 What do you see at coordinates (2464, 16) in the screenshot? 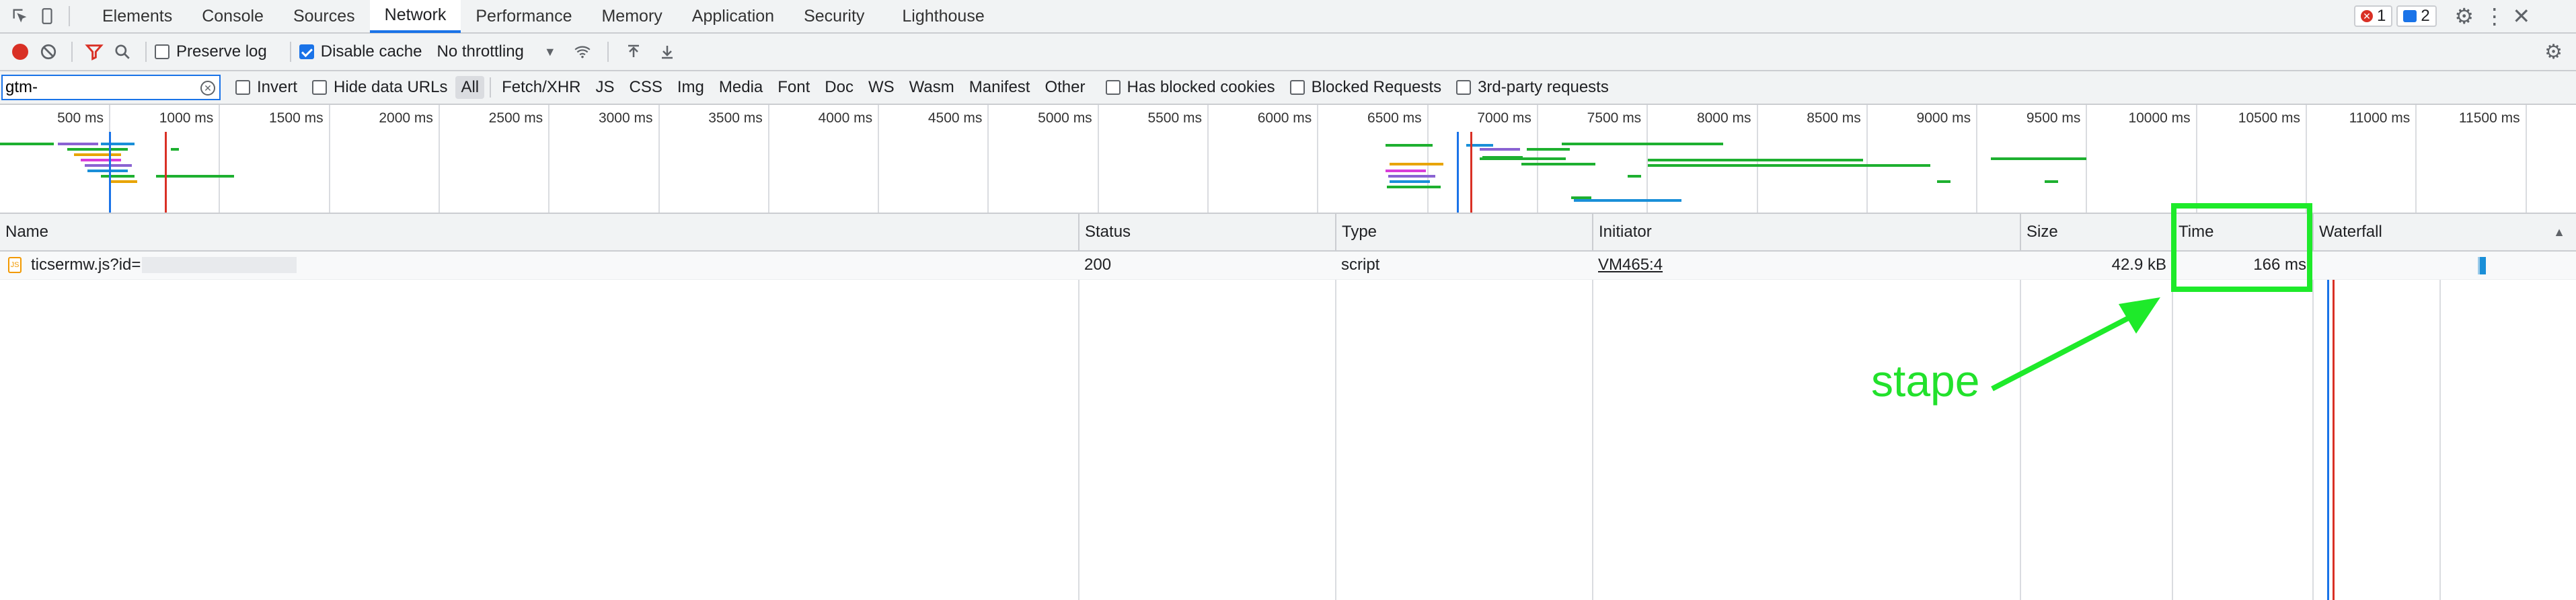
I see `gear-icon: ⚙` at bounding box center [2464, 16].